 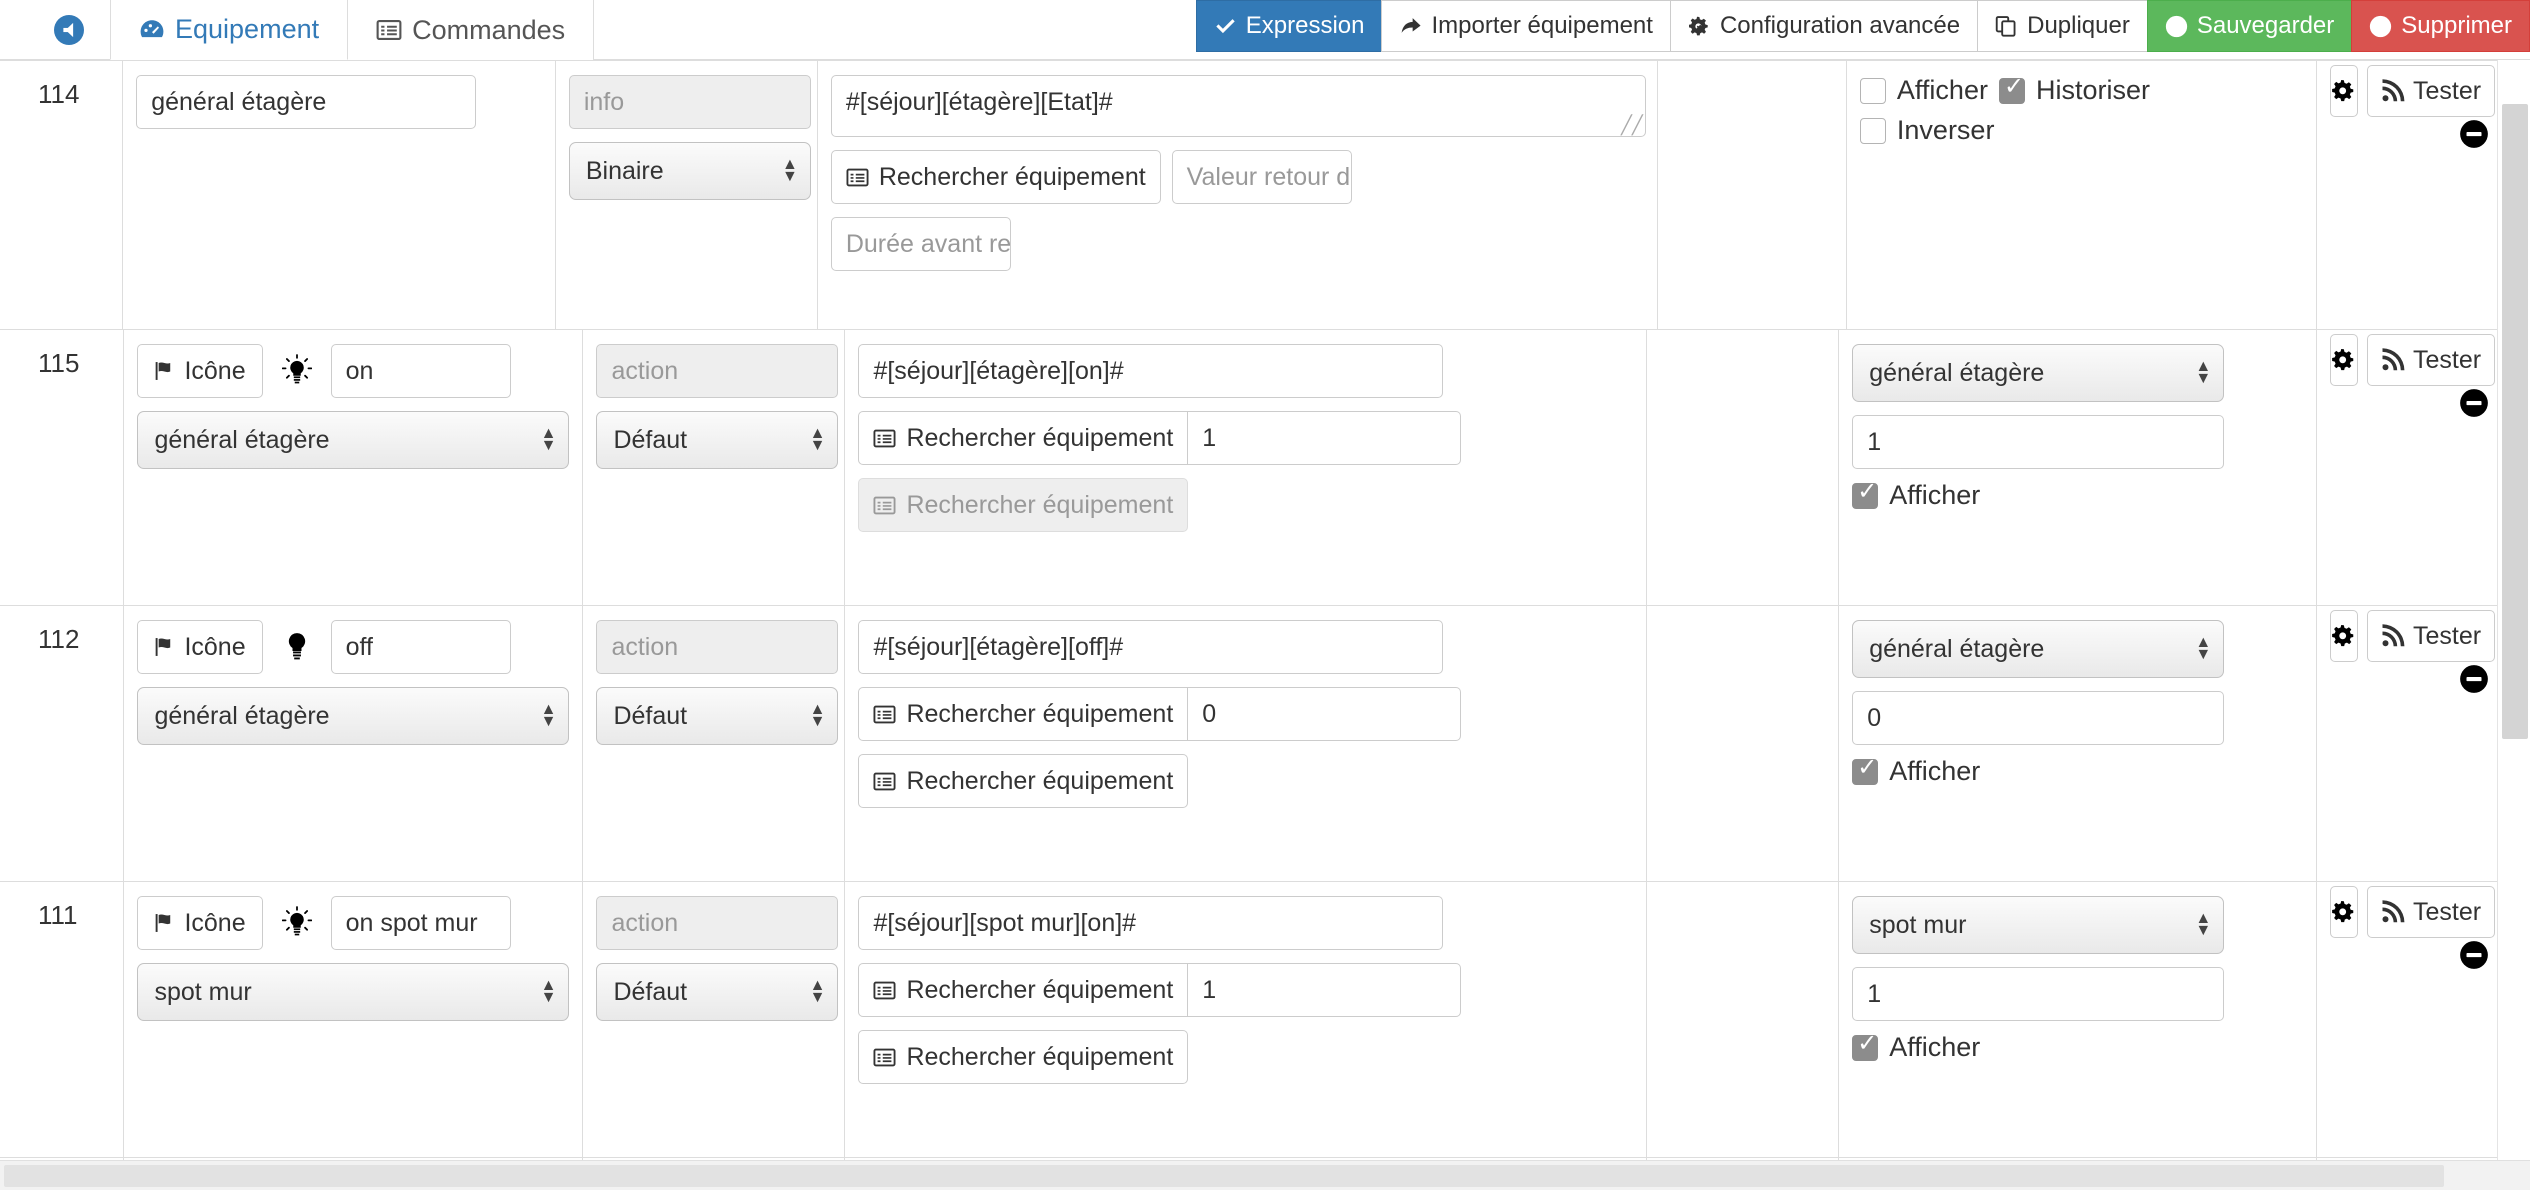 What do you see at coordinates (1040, 504) in the screenshot?
I see `search-equipment-secondary-label: Rechercher équipement` at bounding box center [1040, 504].